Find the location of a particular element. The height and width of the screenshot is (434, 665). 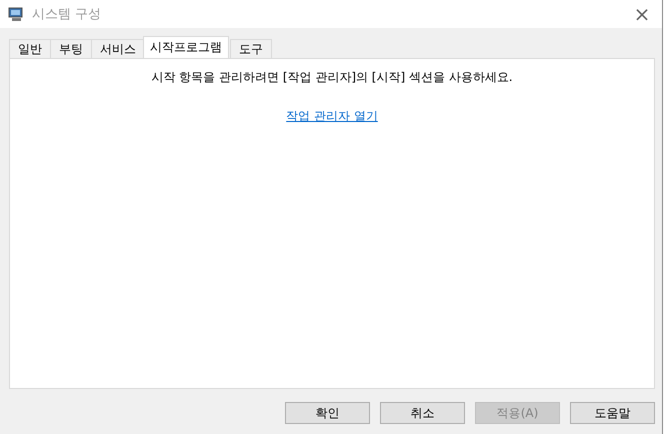

tab: 시작프로그램 is located at coordinates (186, 47).